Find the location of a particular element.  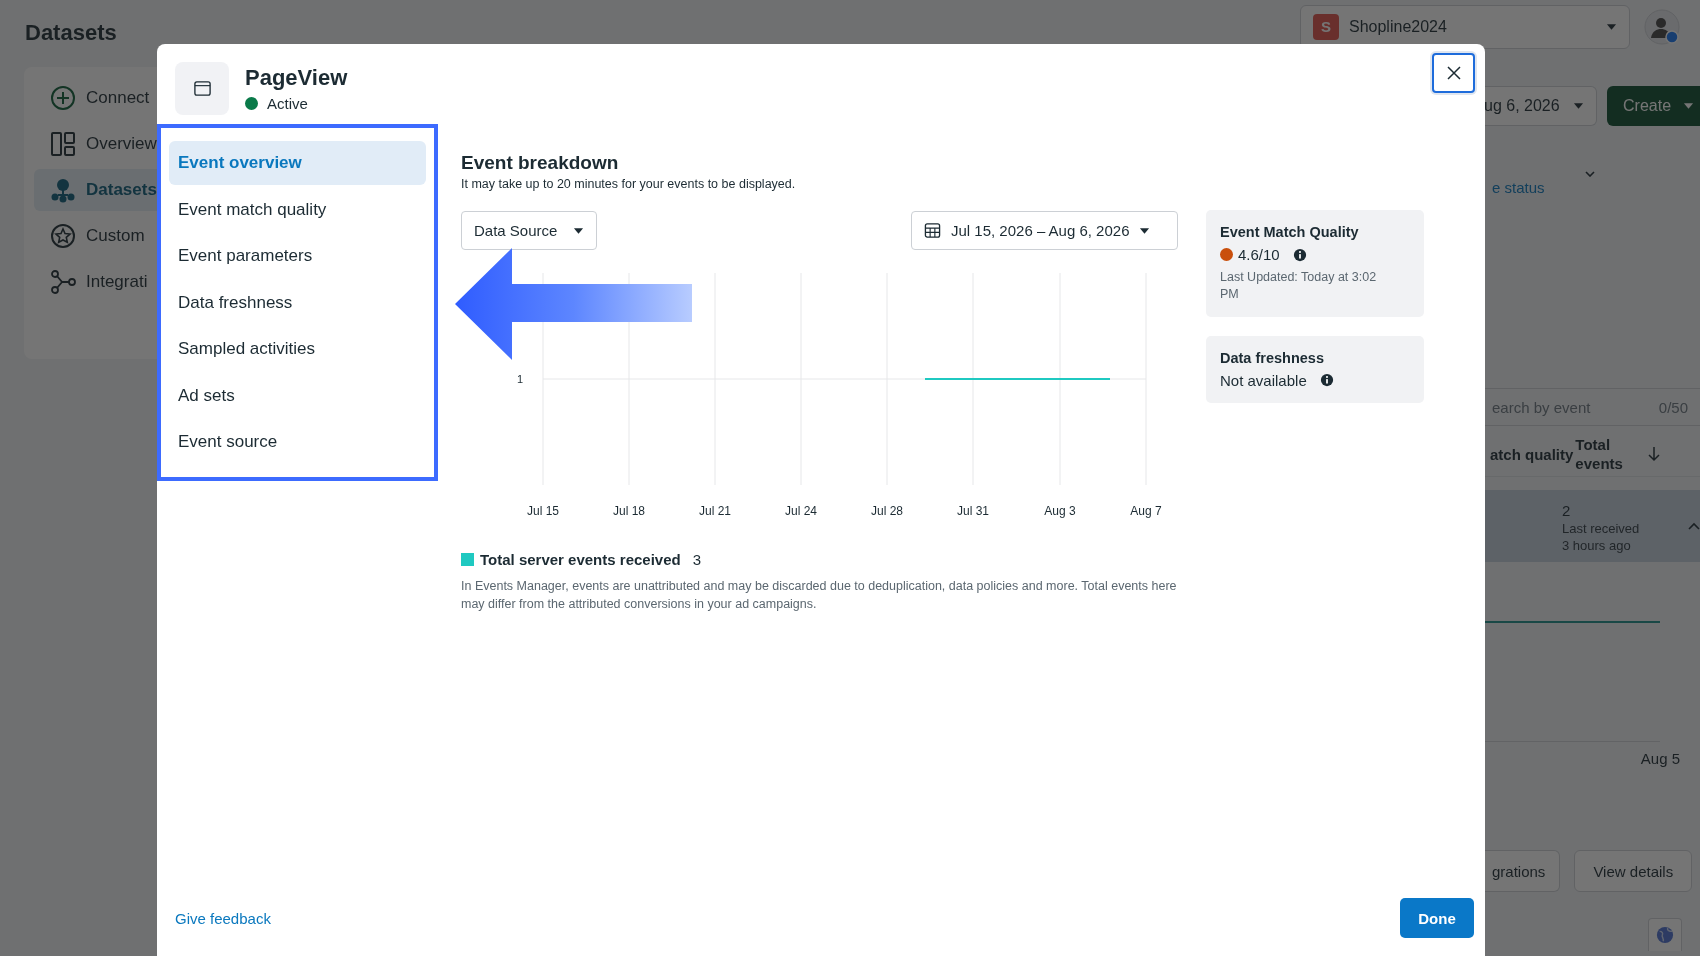

account-select: S Shopline2024 is located at coordinates (1465, 26).